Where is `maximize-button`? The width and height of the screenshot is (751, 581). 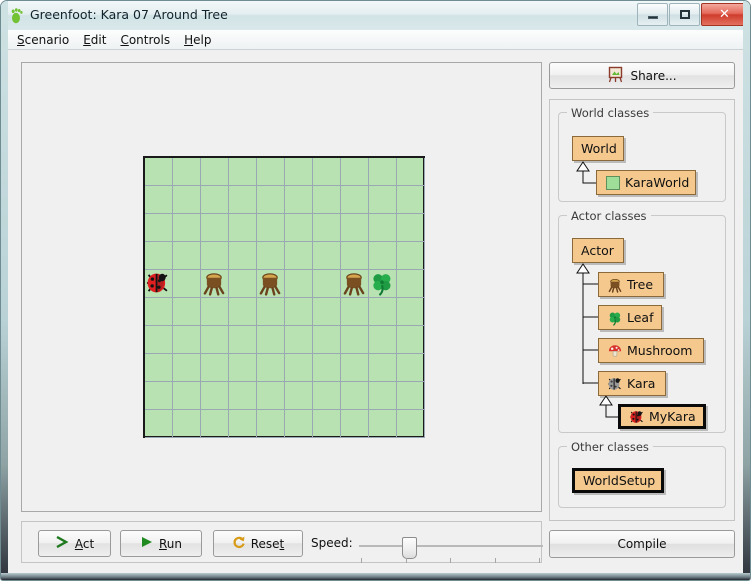 maximize-button is located at coordinates (684, 14).